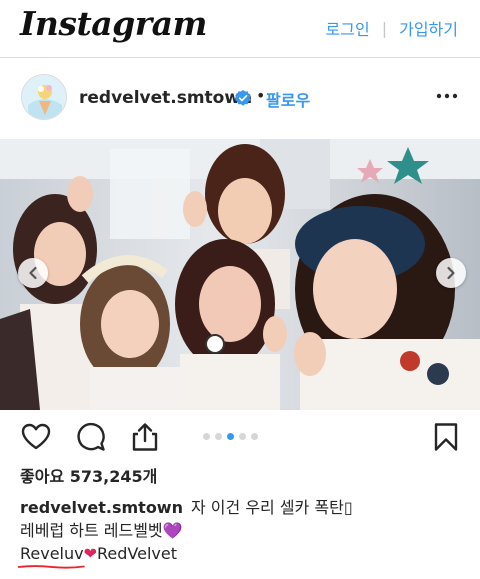 The width and height of the screenshot is (480, 579). Describe the element at coordinates (348, 28) in the screenshot. I see `login-link: 로그인` at that location.